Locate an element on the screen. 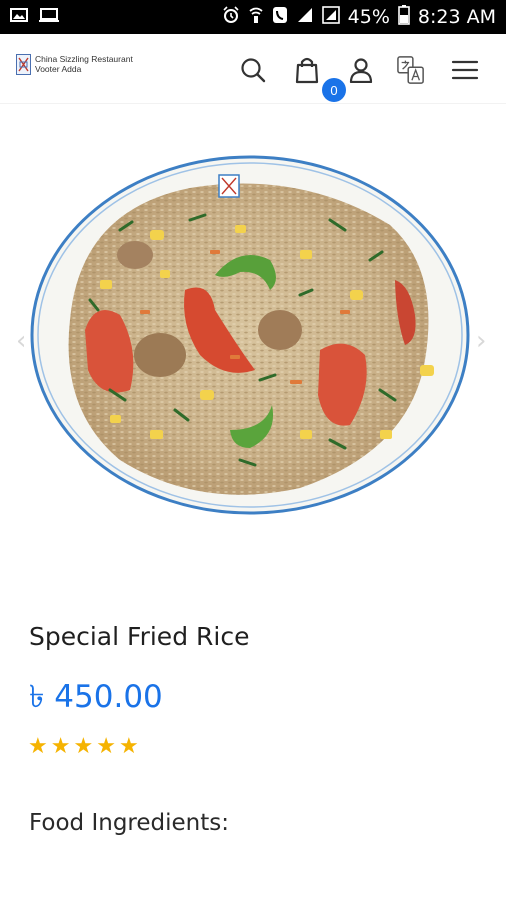 Image resolution: width=506 pixels, height=900 pixels. restaurant-logo: China Sizzling Restaurant Vooter Adda is located at coordinates (74, 64).